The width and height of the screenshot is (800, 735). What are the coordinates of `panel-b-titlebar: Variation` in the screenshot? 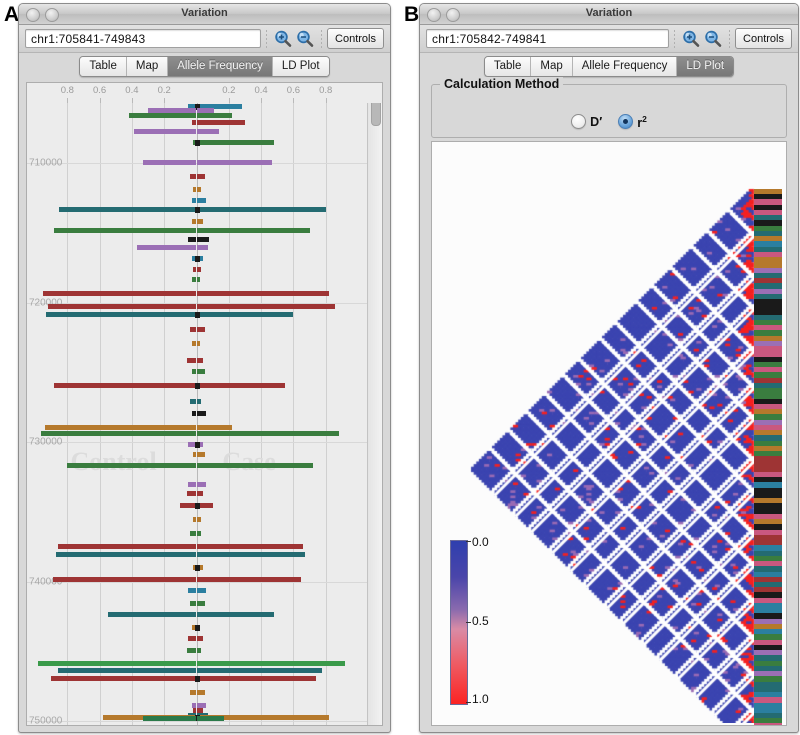 It's located at (609, 14).